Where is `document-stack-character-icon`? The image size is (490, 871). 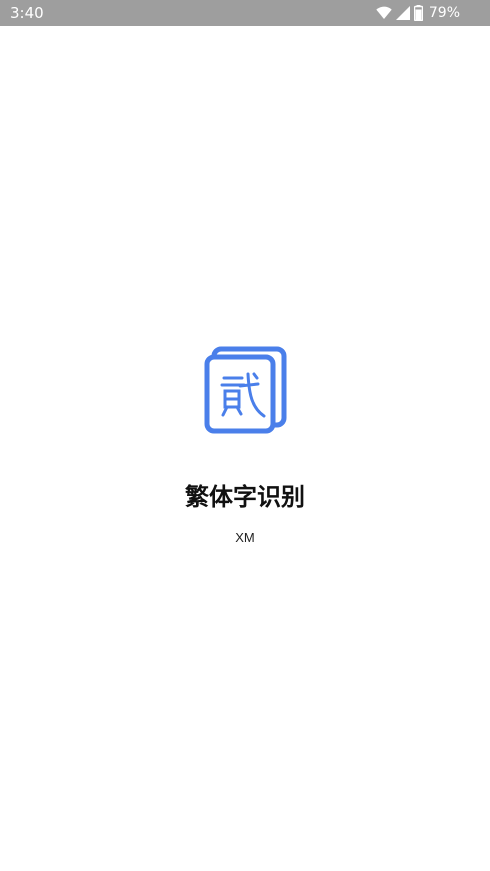
document-stack-character-icon is located at coordinates (245, 391).